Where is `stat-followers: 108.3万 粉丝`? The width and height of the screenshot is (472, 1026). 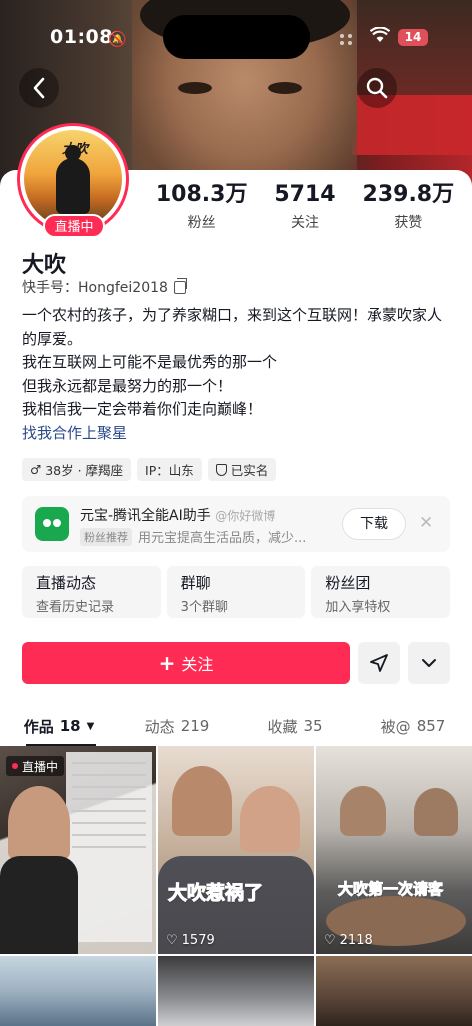 stat-followers: 108.3万 粉丝 is located at coordinates (201, 207).